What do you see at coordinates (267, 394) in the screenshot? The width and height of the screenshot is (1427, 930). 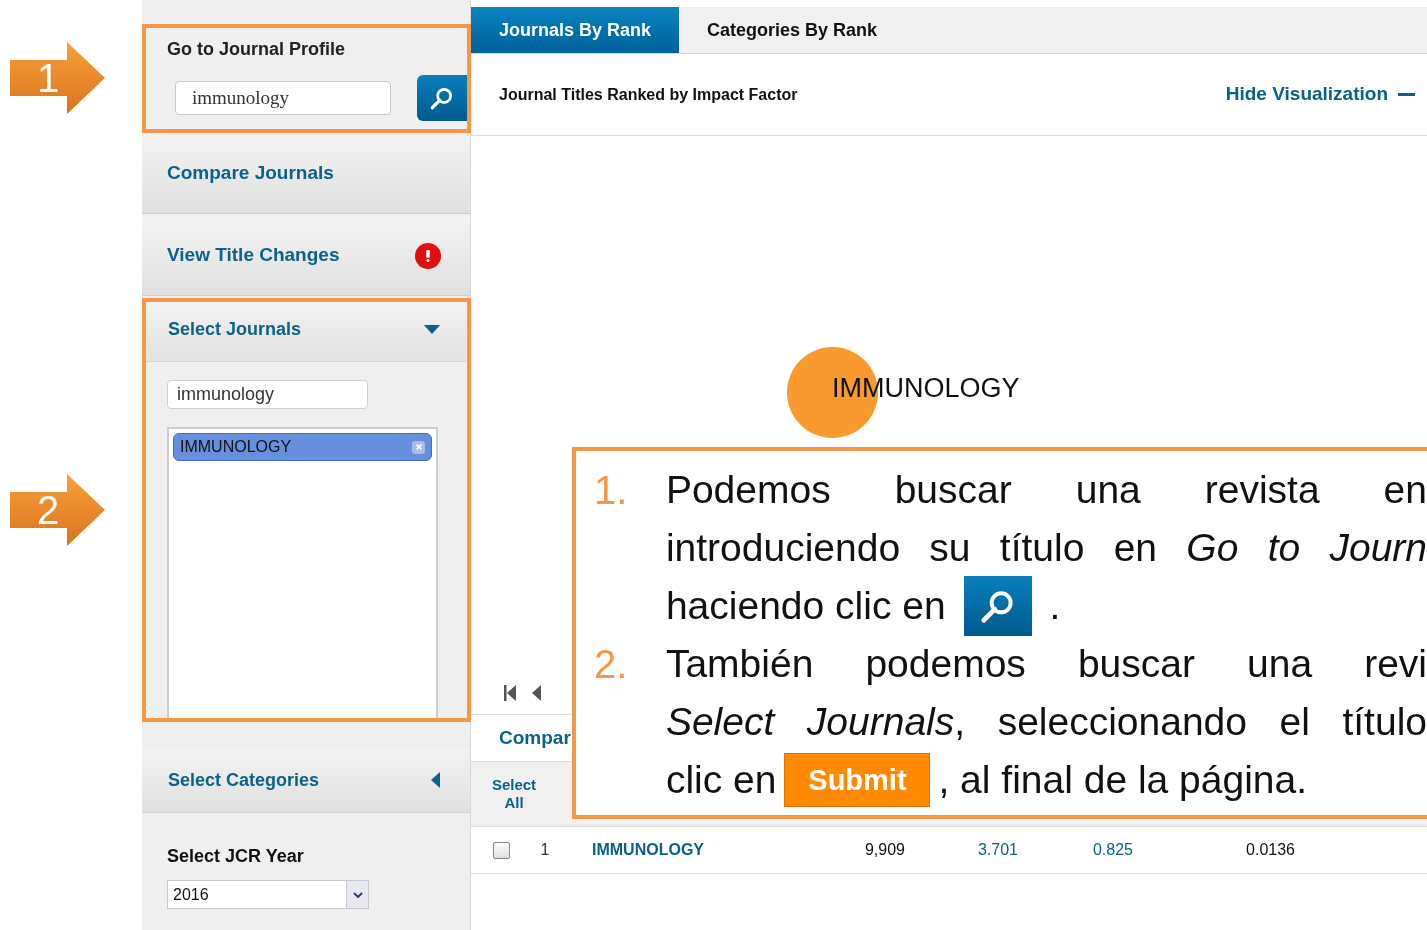 I see `filter-field: immunology` at bounding box center [267, 394].